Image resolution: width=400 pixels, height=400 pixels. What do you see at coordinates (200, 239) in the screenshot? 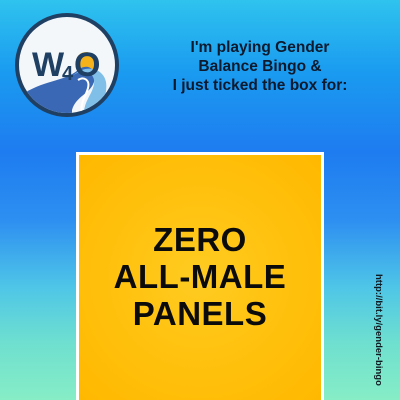
I see `bingo-line-1: ZERO` at bounding box center [200, 239].